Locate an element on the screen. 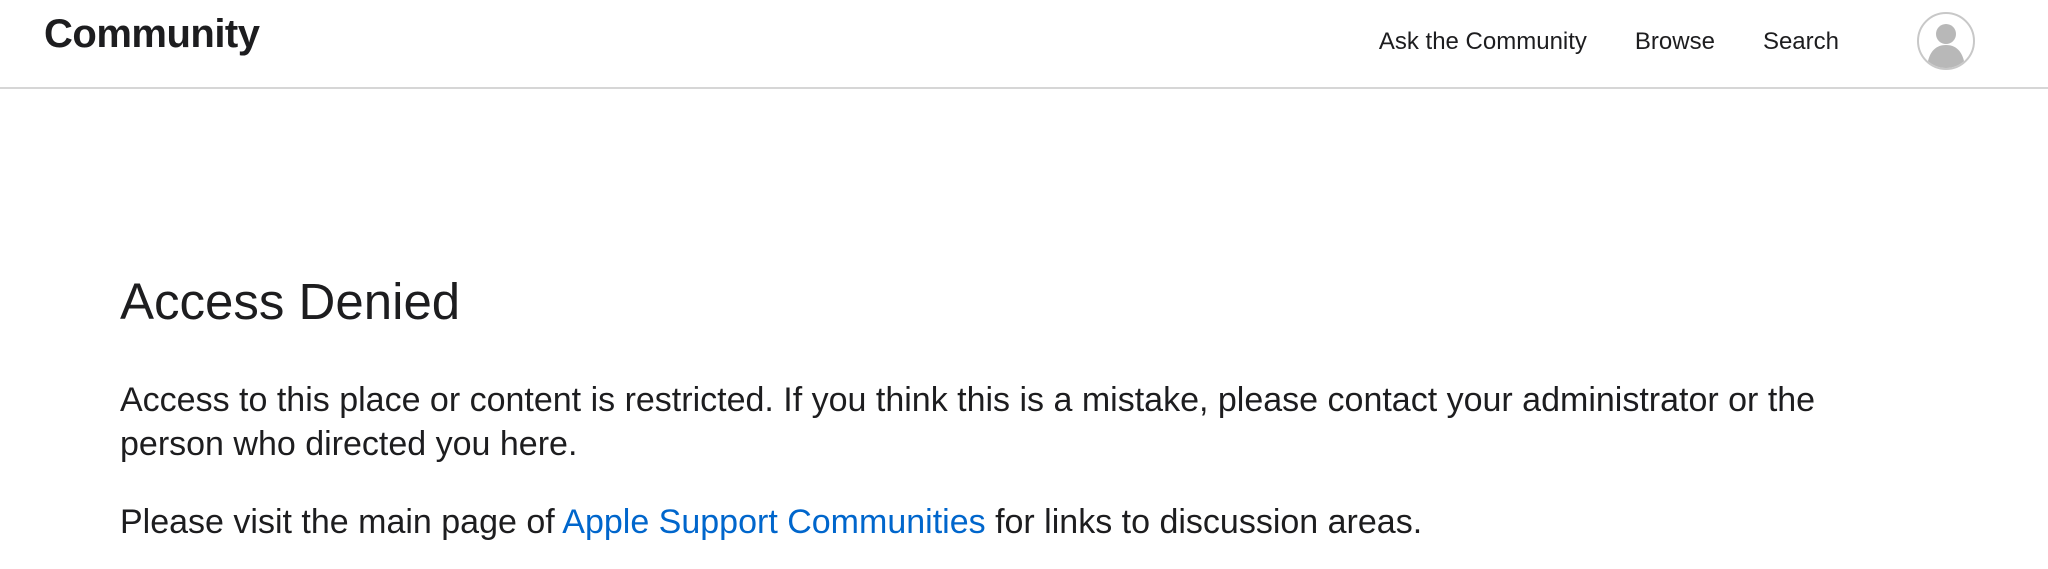 The image size is (2048, 569). community-home-link: Community is located at coordinates (152, 34).